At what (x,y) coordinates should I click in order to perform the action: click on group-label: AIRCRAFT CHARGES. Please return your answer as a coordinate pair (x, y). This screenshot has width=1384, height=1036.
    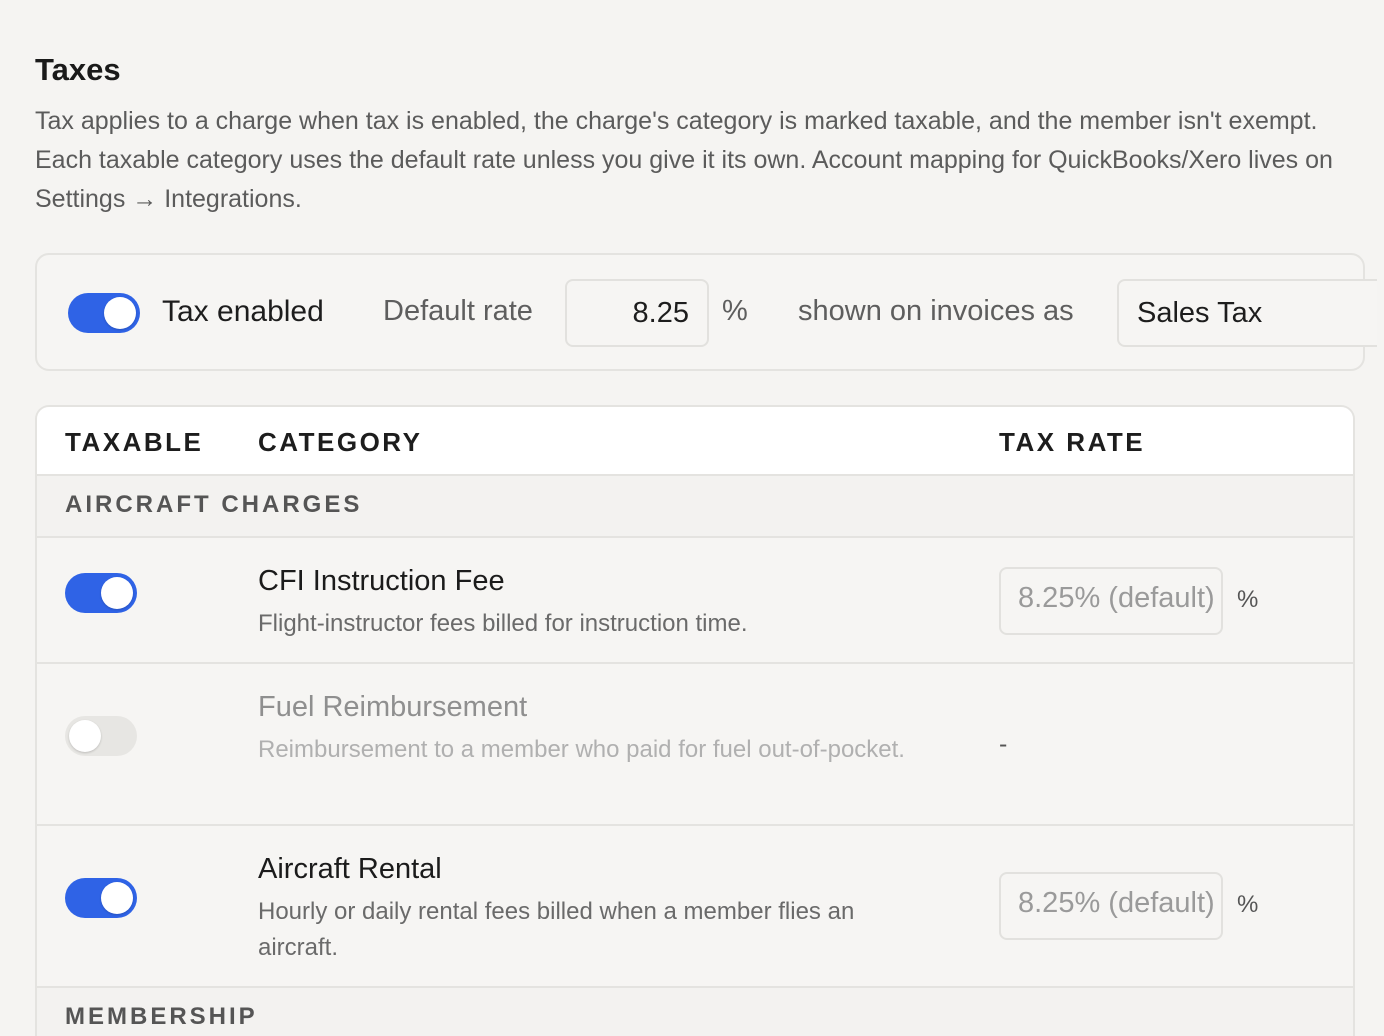
    Looking at the image, I should click on (214, 504).